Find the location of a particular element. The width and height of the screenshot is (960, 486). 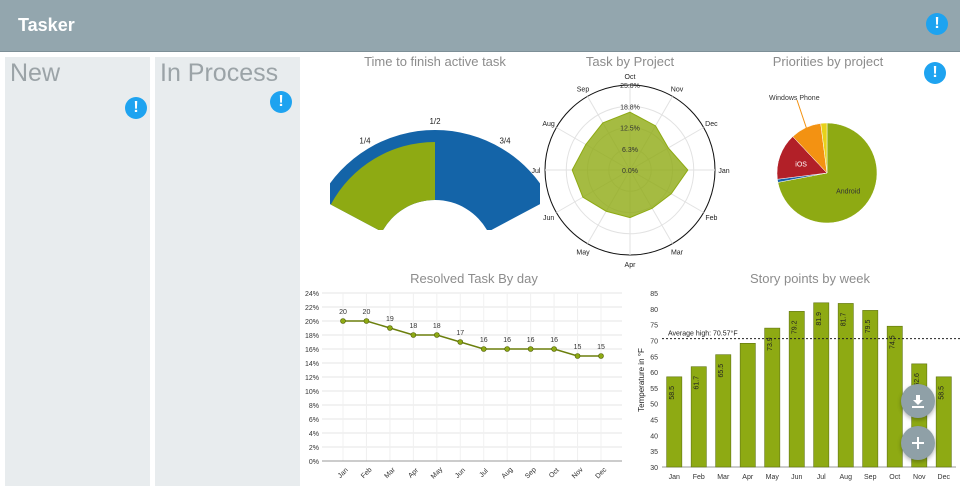

bar-y-tick-label: 85 is located at coordinates (654, 294).